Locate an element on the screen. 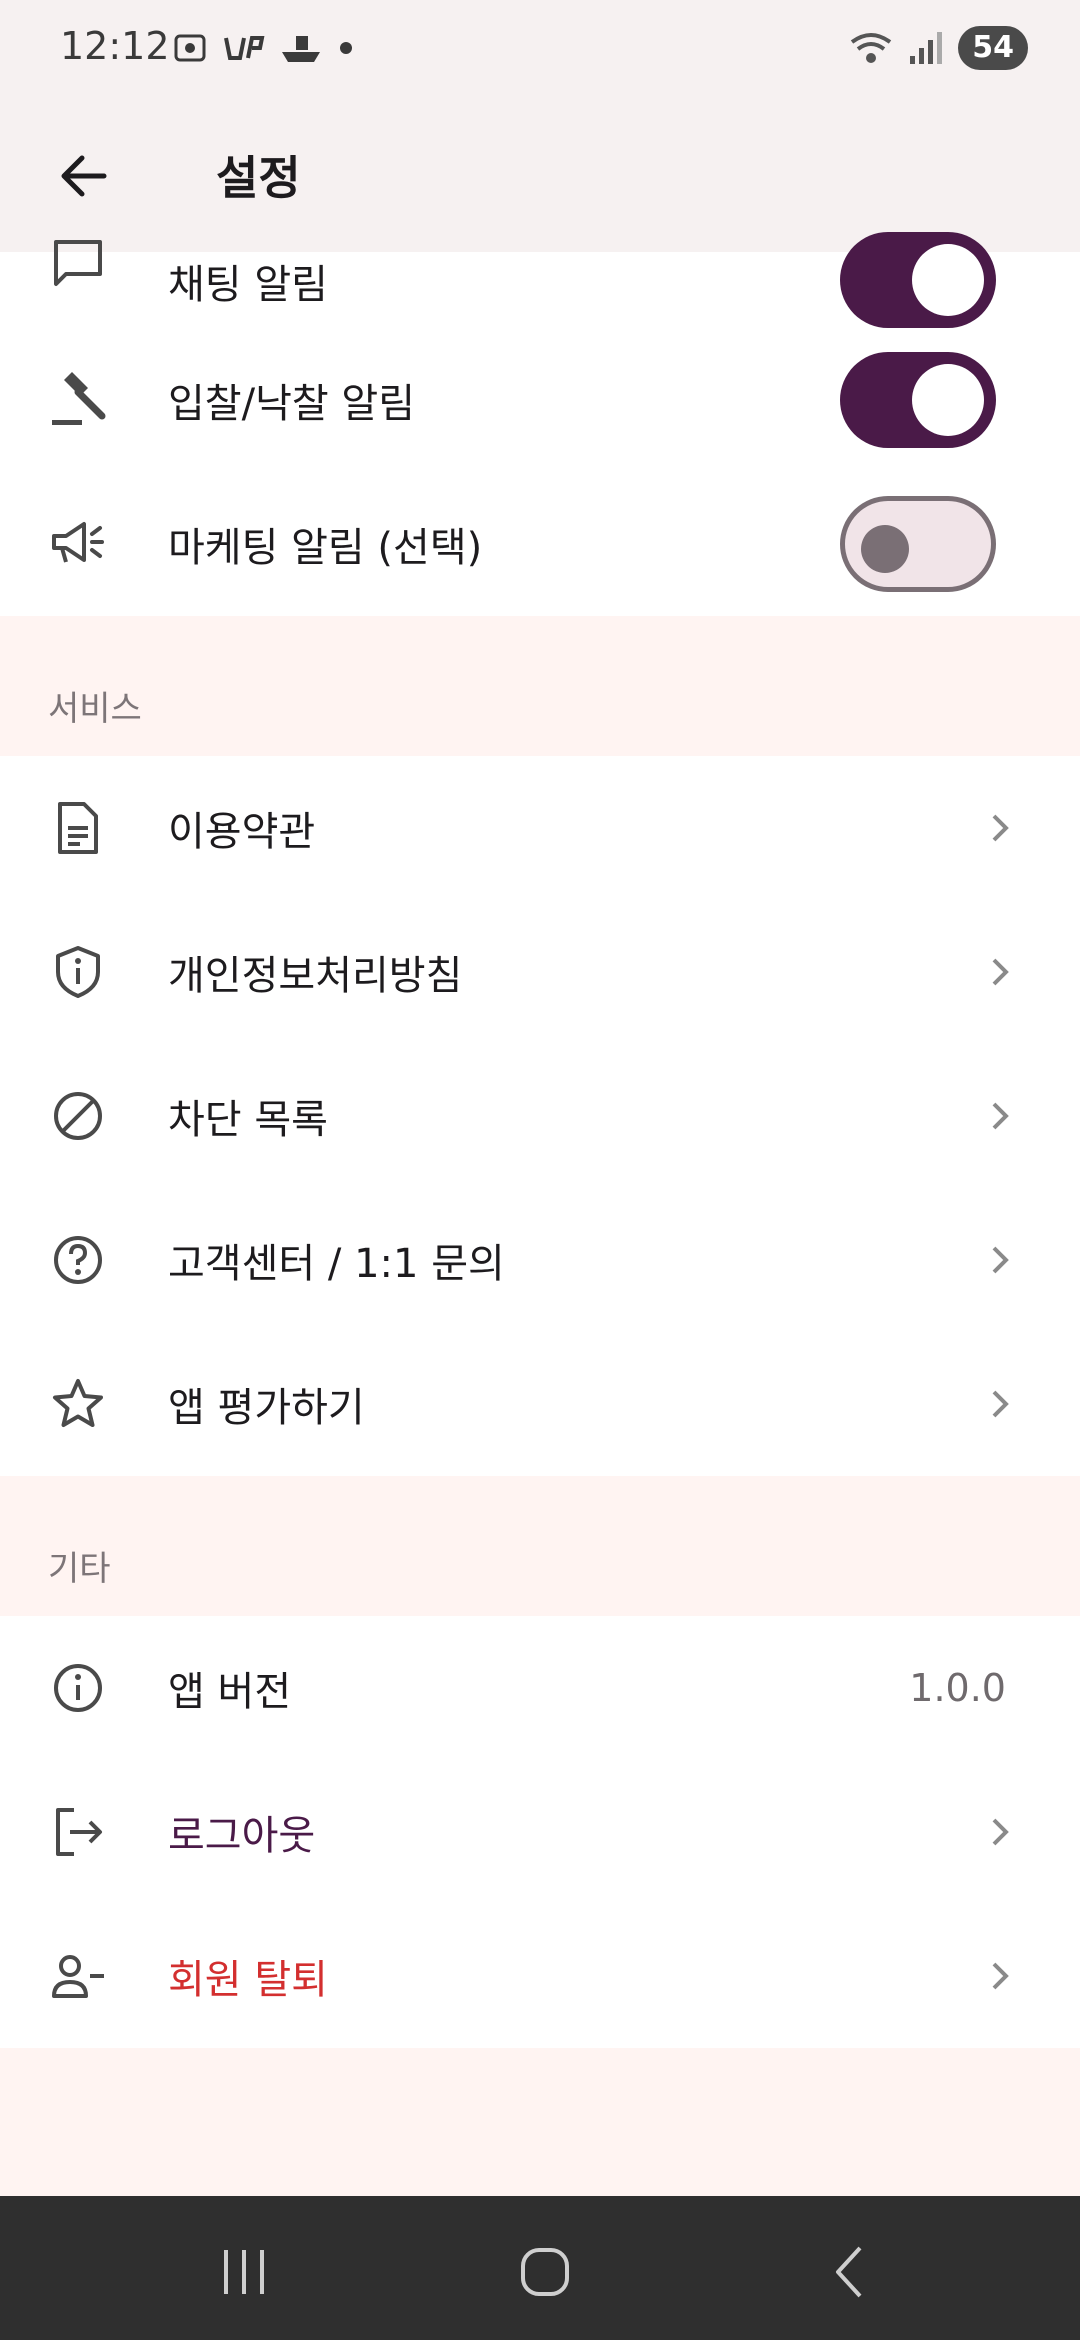  status-time: 12:12 is located at coordinates (115, 46).